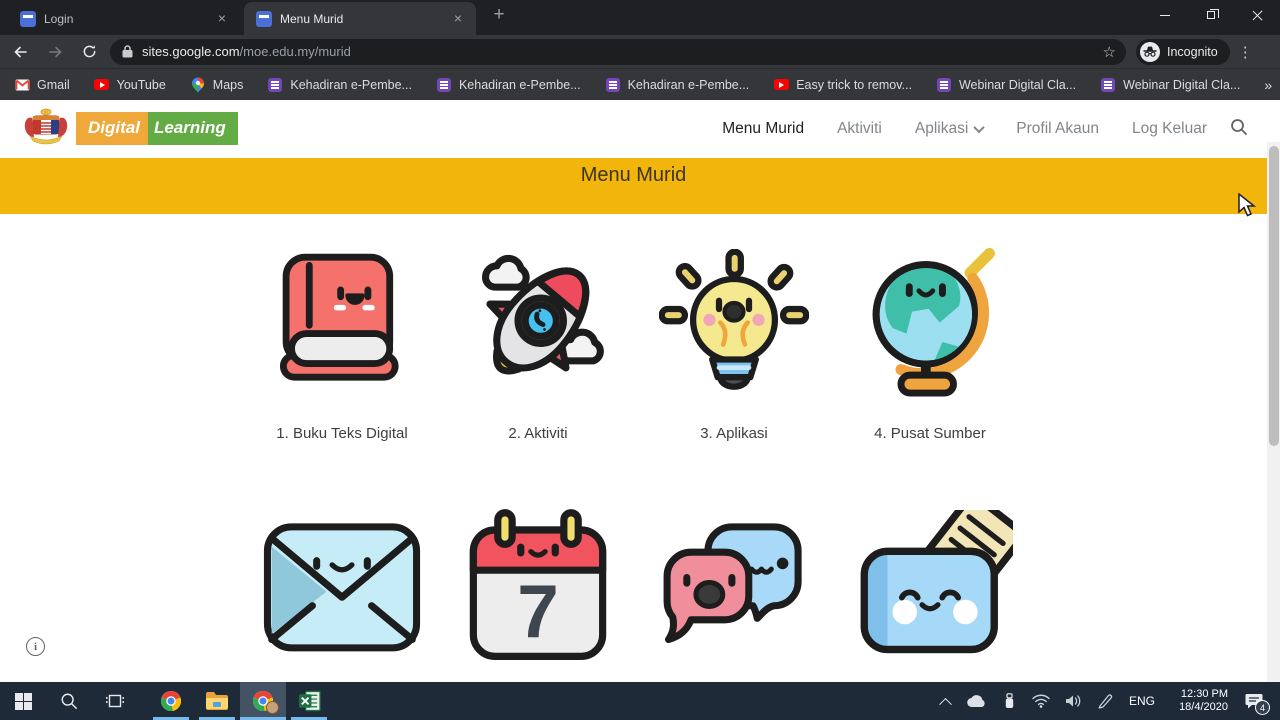 This screenshot has width=1280, height=720. I want to click on bookmark-gmail: Gmail, so click(42, 85).